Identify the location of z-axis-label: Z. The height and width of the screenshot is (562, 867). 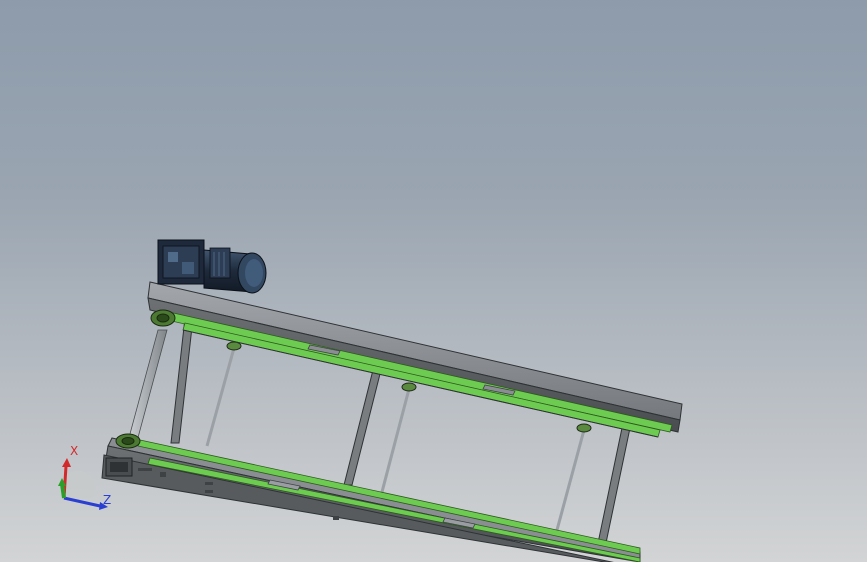
(107, 500).